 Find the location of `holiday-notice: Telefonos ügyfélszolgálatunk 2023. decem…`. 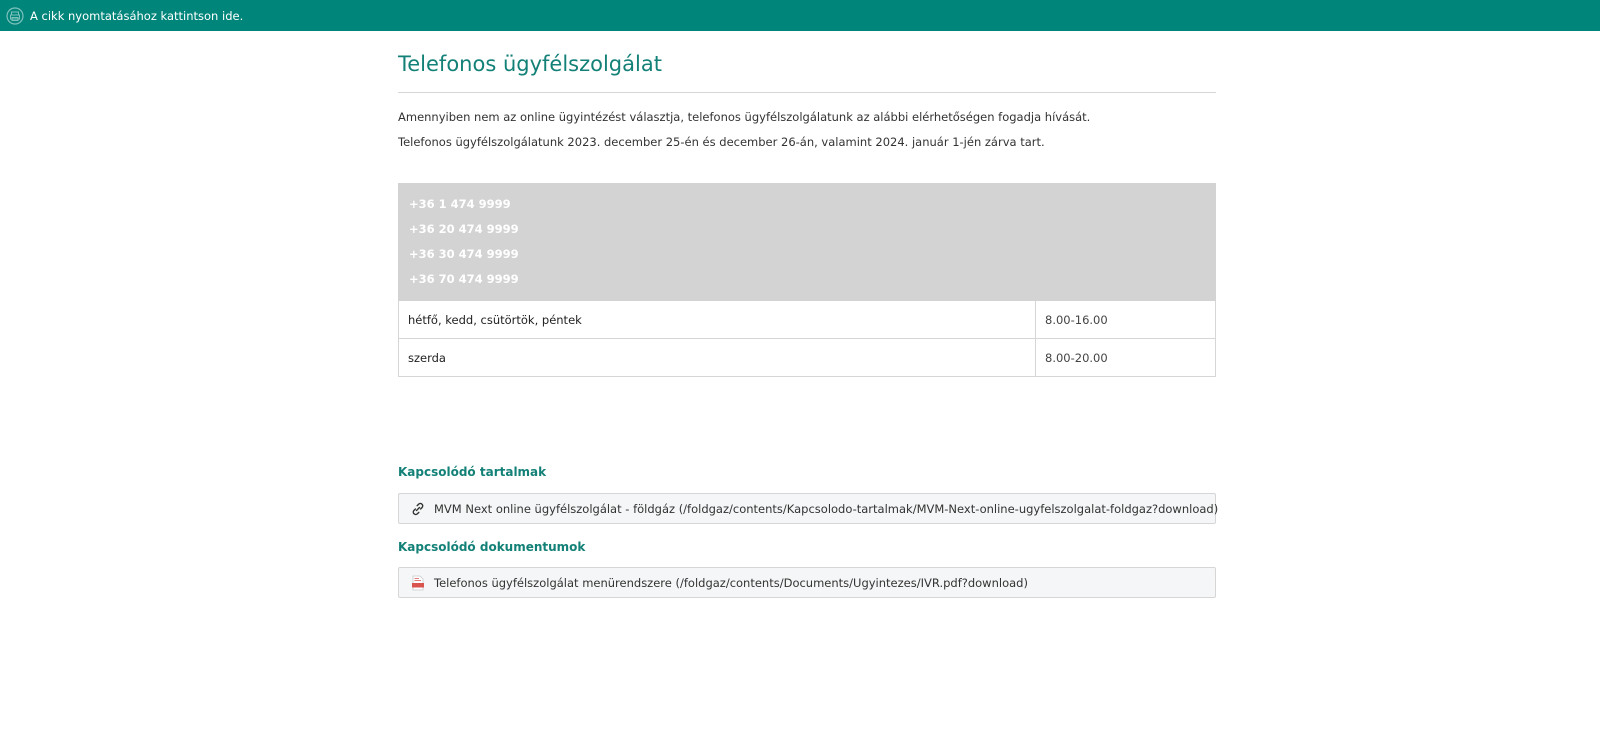

holiday-notice: Telefonos ügyfélszolgálatunk 2023. decem… is located at coordinates (721, 142).